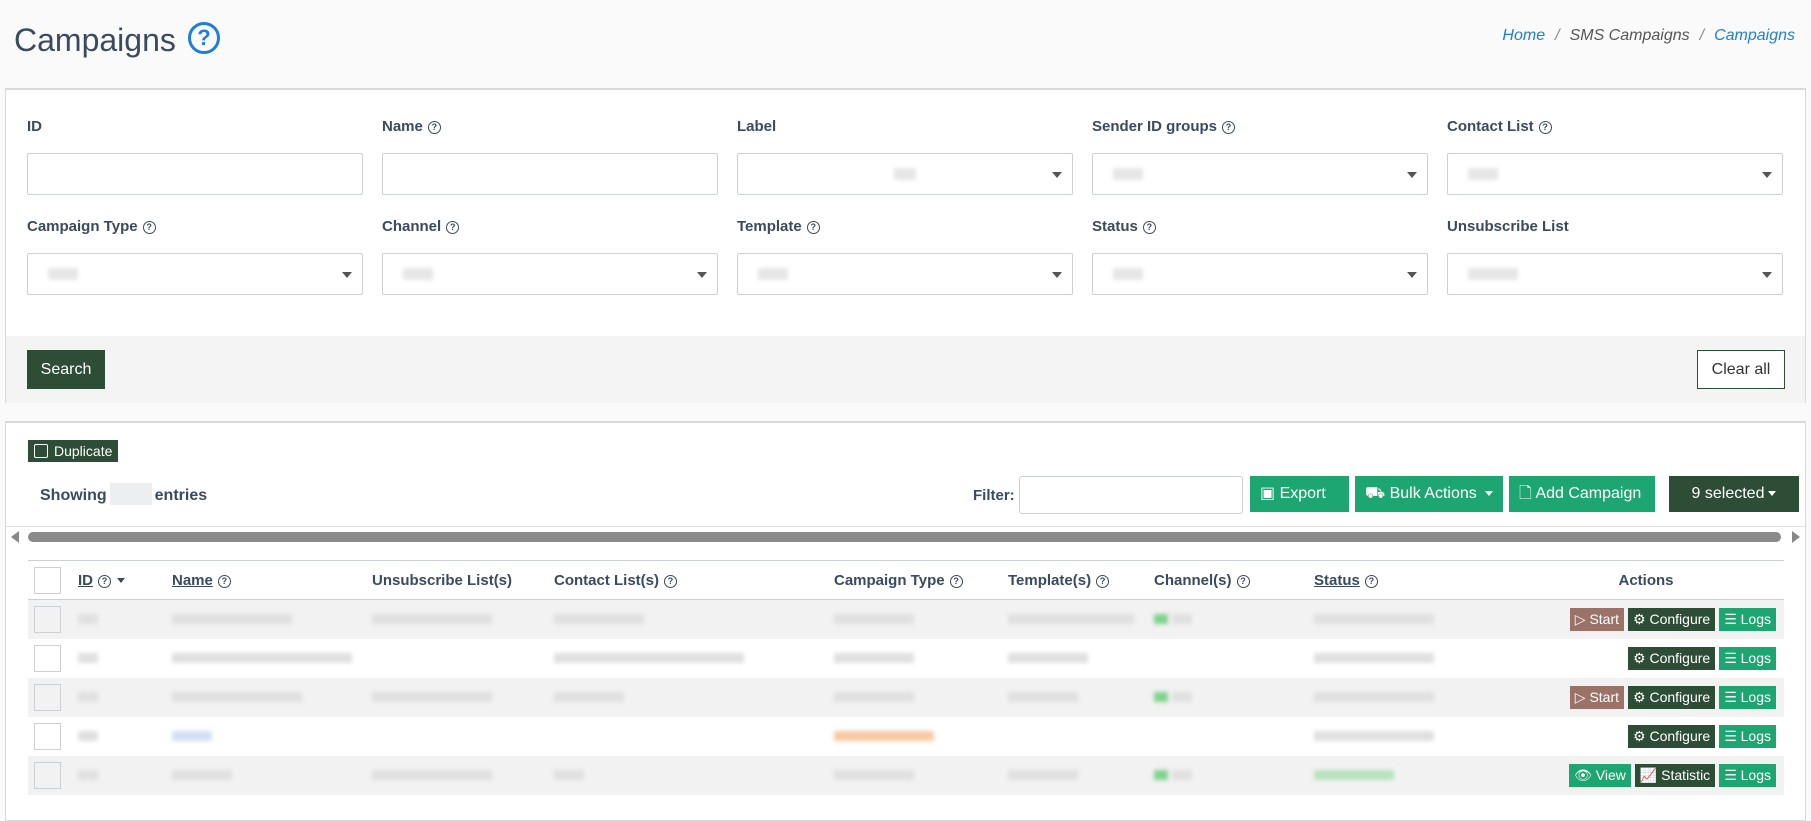  I want to click on id-input, so click(195, 174).